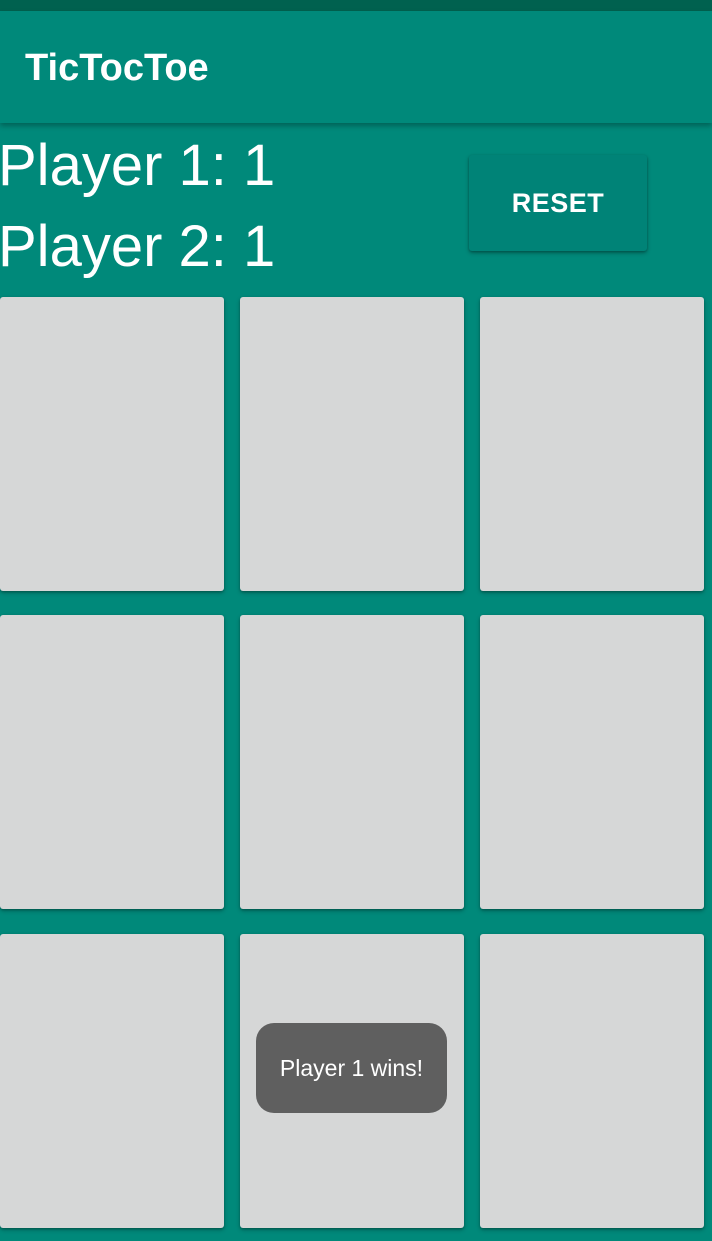  Describe the element at coordinates (356, 5) in the screenshot. I see `status-bar` at that location.